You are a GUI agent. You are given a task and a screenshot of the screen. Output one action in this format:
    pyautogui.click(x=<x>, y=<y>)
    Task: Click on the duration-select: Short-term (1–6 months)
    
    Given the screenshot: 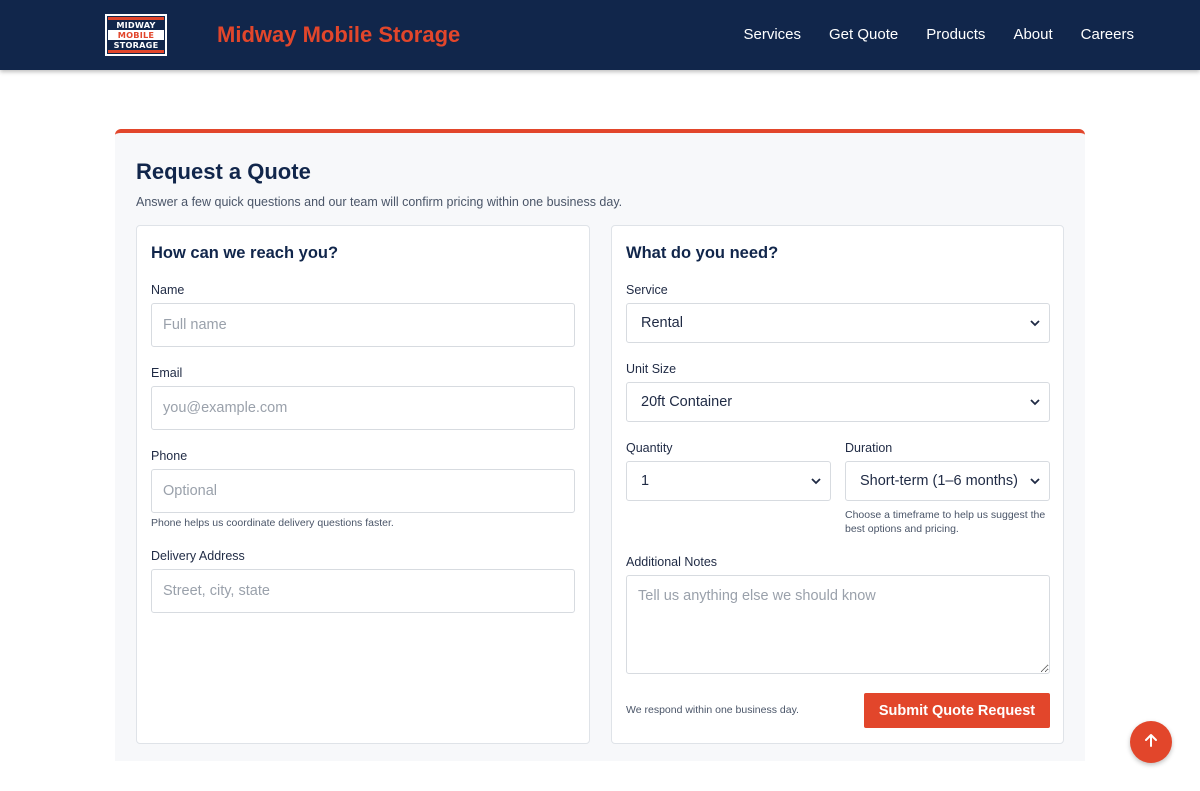 What is the action you would take?
    pyautogui.click(x=947, y=481)
    